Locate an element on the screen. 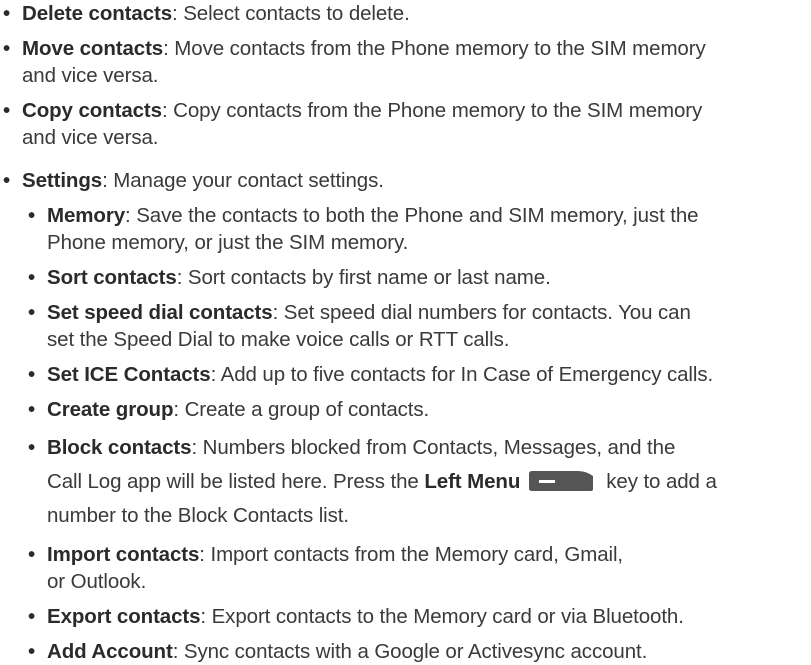 Image resolution: width=811 pixels, height=665 pixels. term-settings: Settings is located at coordinates (62, 180).